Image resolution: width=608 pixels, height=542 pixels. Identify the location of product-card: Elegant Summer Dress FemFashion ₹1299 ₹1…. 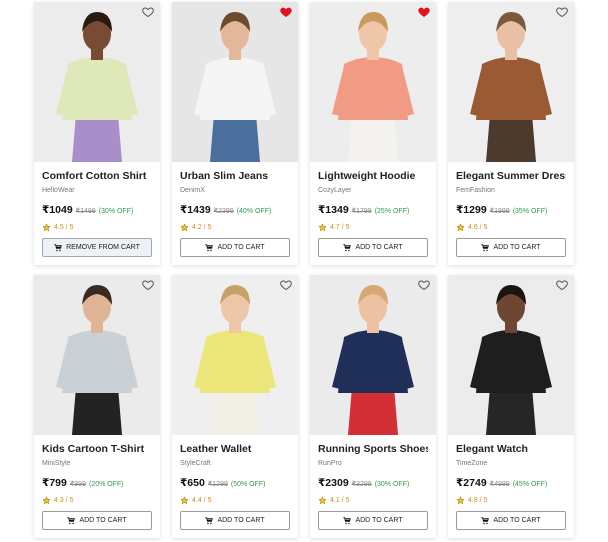
(511, 133).